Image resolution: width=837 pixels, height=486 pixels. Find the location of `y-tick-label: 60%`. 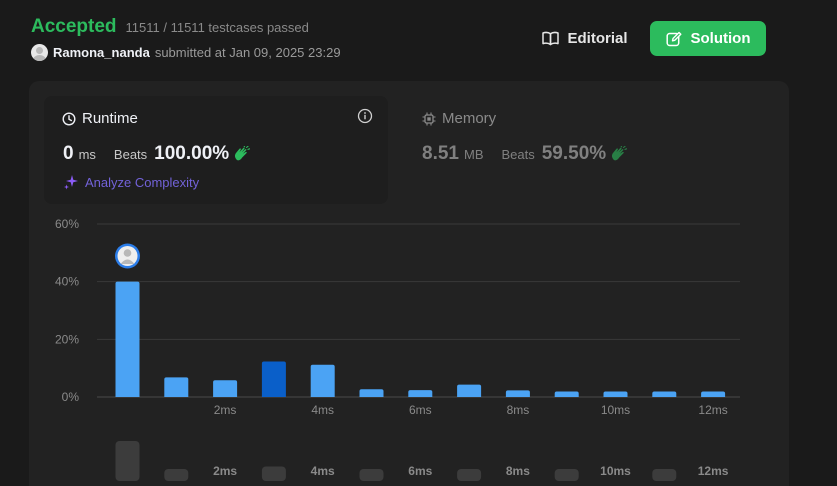

y-tick-label: 60% is located at coordinates (67, 224).